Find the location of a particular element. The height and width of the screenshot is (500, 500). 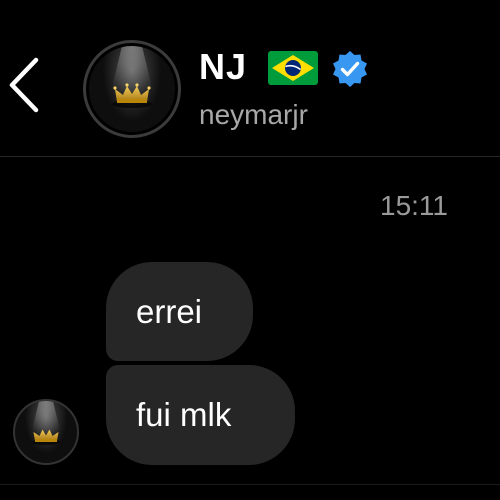

verified-badge-icon is located at coordinates (350, 69).